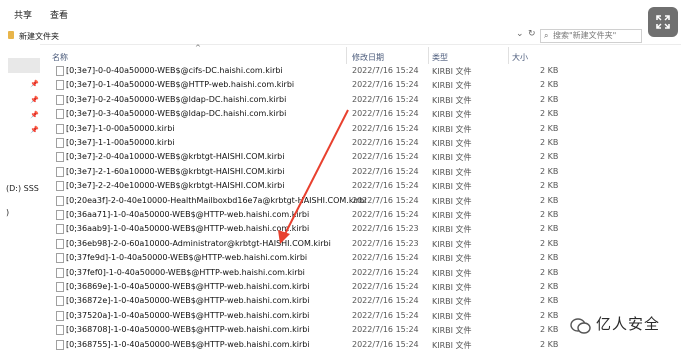  What do you see at coordinates (284, 237) in the screenshot?
I see `arrow-head` at bounding box center [284, 237].